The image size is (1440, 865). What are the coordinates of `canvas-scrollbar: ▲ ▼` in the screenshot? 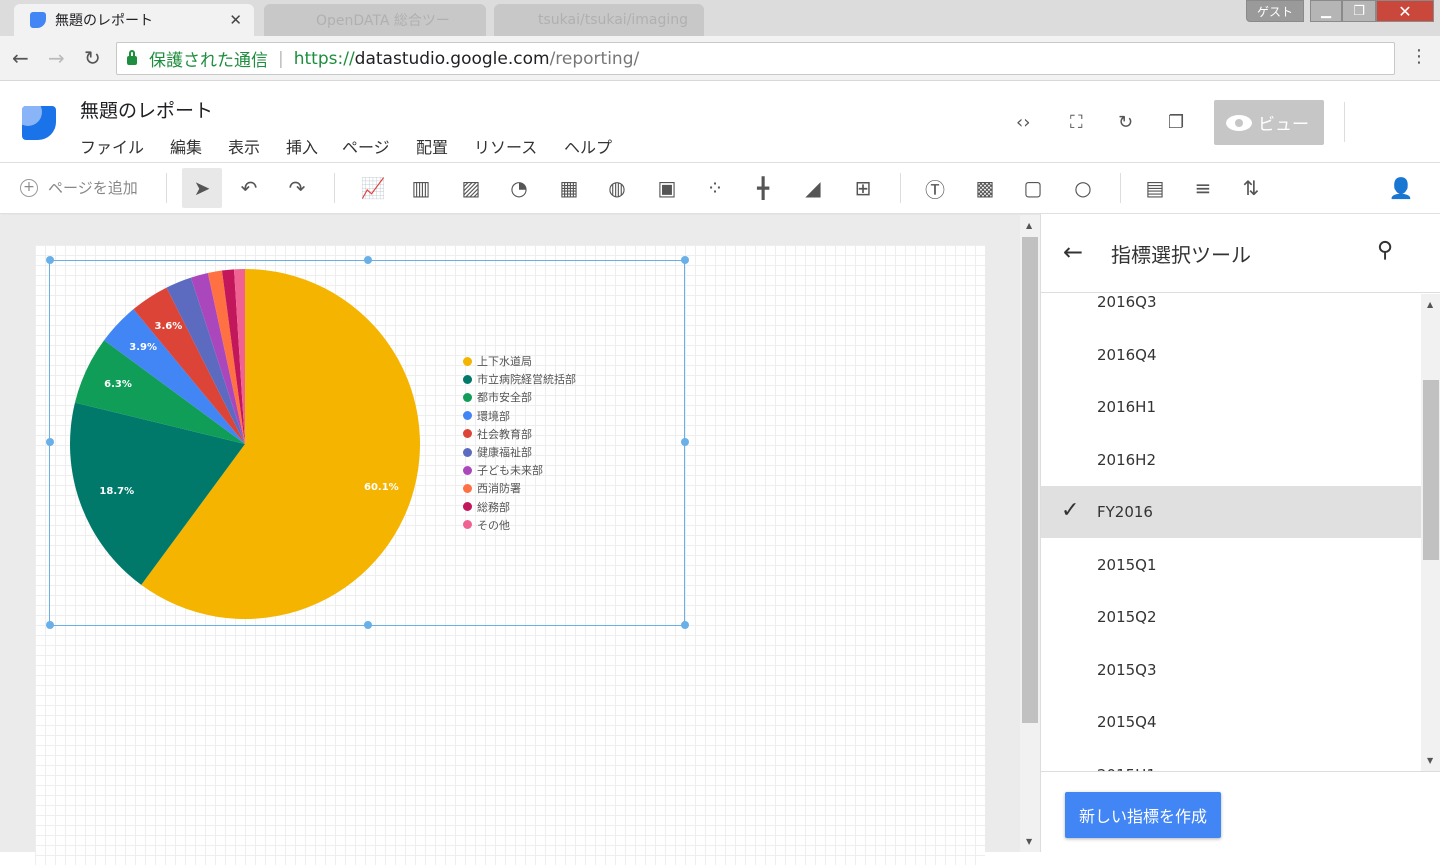 It's located at (1030, 533).